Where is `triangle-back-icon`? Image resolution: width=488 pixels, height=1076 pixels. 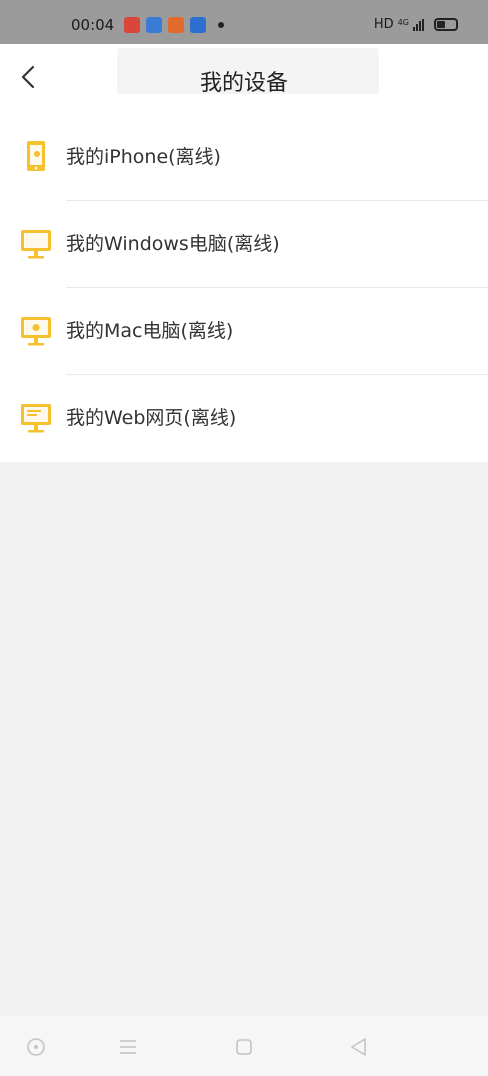 triangle-back-icon is located at coordinates (358, 1047).